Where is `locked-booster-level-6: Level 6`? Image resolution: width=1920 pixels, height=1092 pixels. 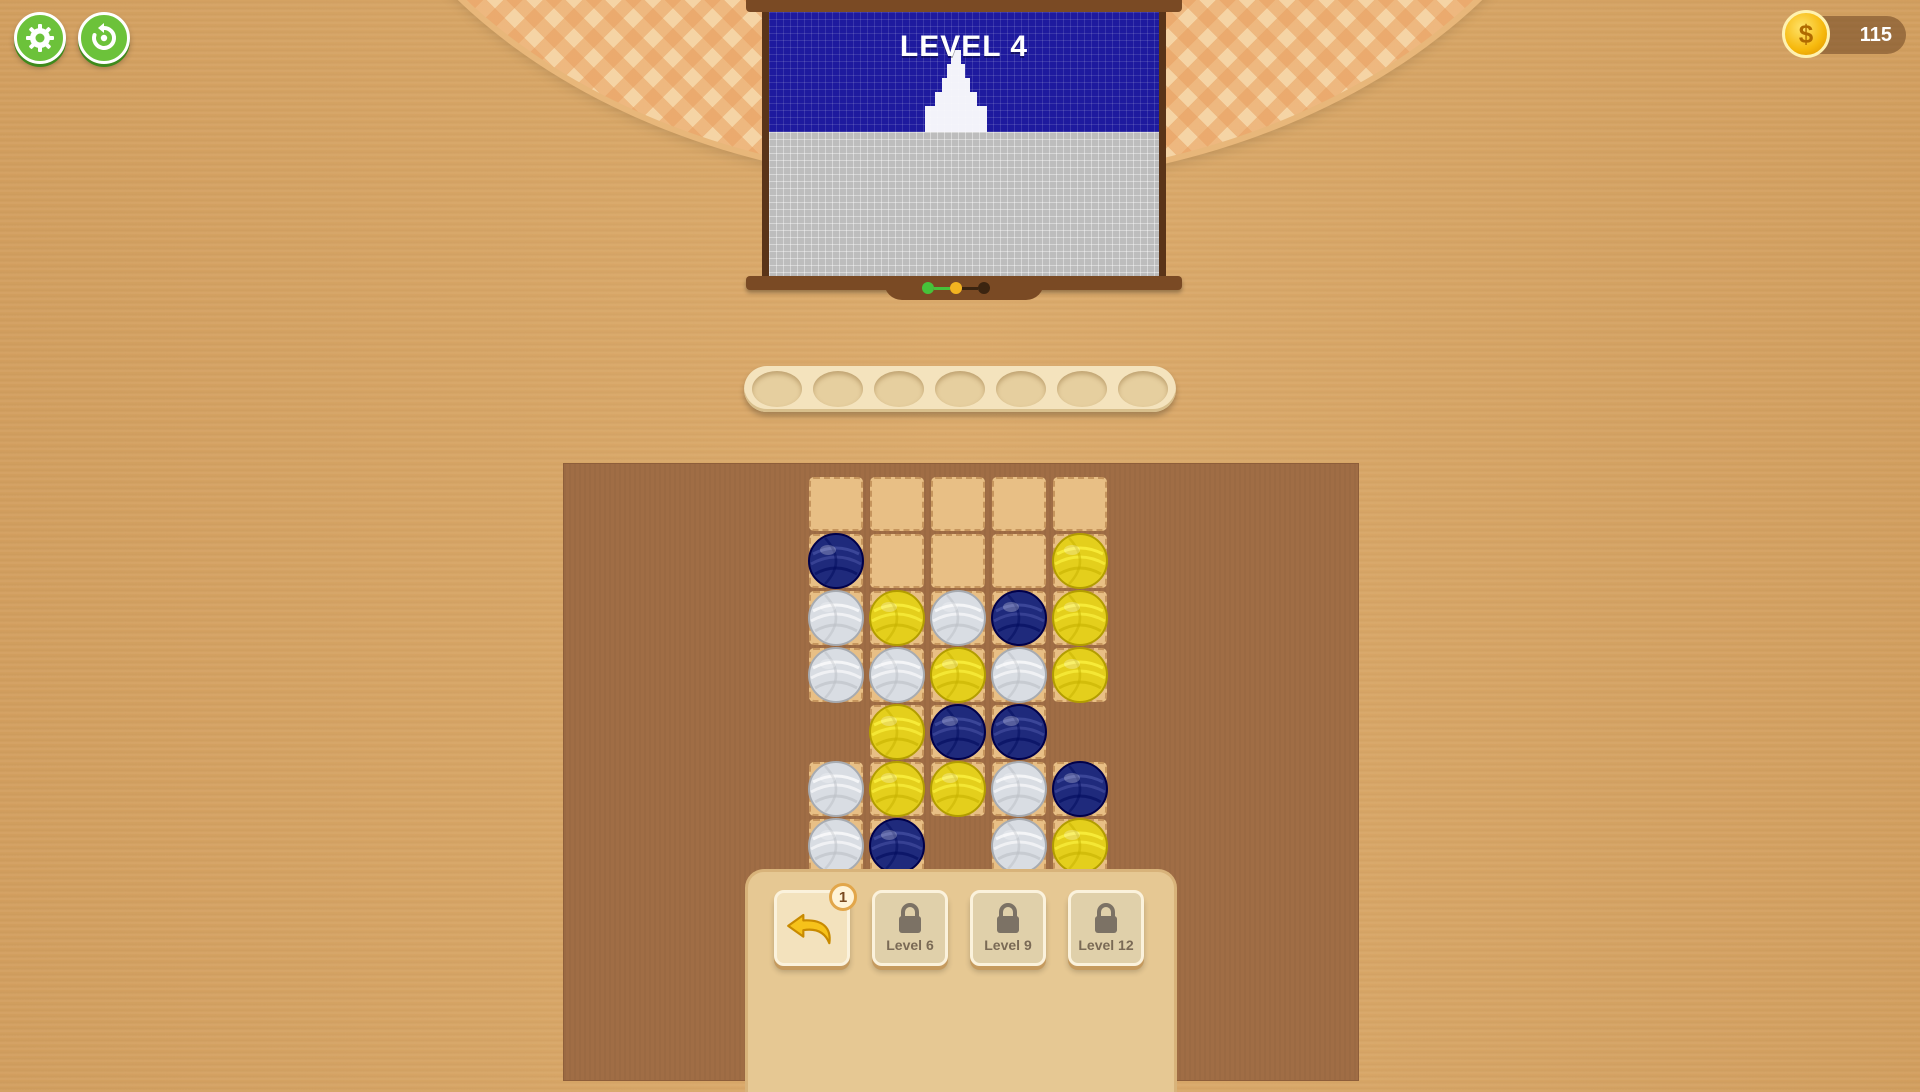
locked-booster-level-6: Level 6 is located at coordinates (910, 928).